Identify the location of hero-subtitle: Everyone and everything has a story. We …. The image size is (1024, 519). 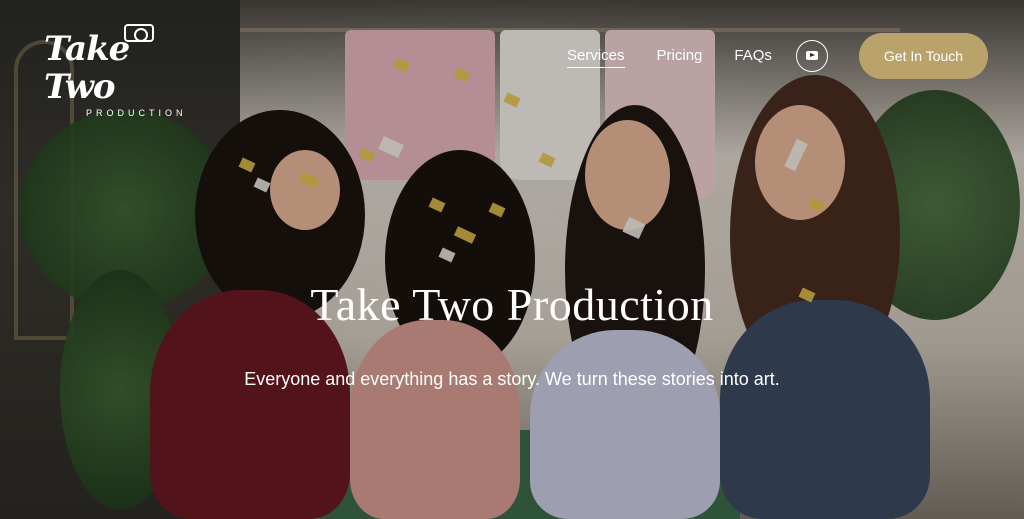
(512, 379).